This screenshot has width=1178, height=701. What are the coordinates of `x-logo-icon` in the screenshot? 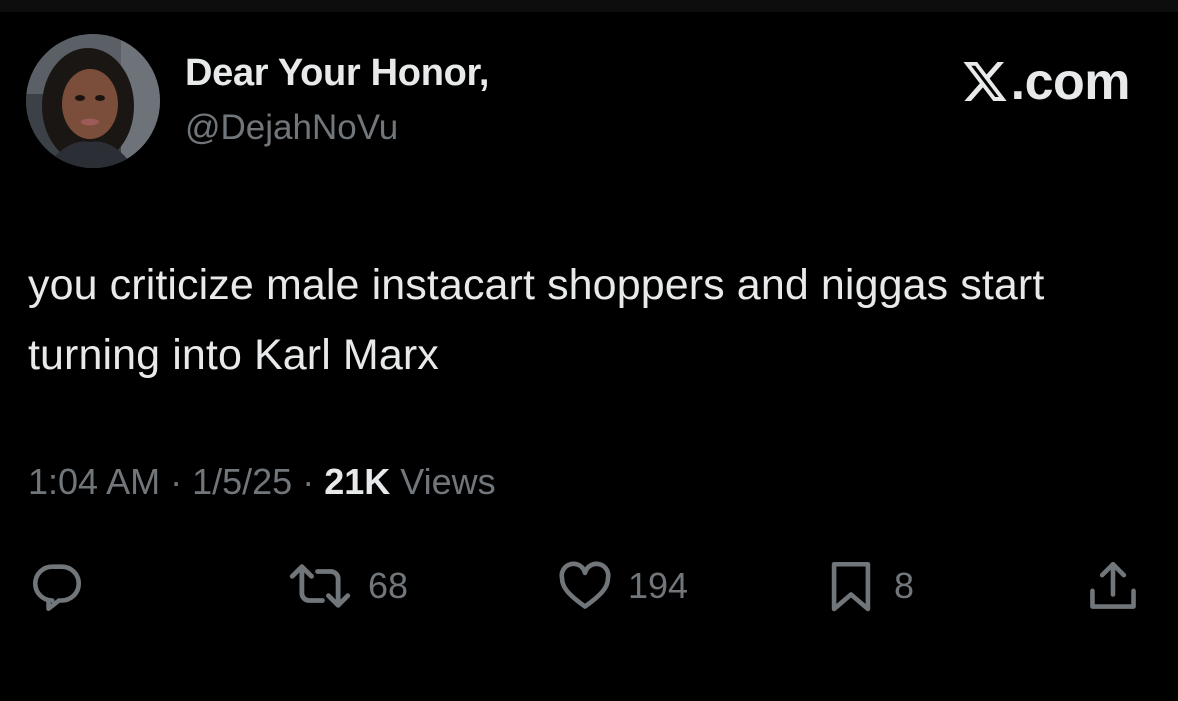 It's located at (985, 81).